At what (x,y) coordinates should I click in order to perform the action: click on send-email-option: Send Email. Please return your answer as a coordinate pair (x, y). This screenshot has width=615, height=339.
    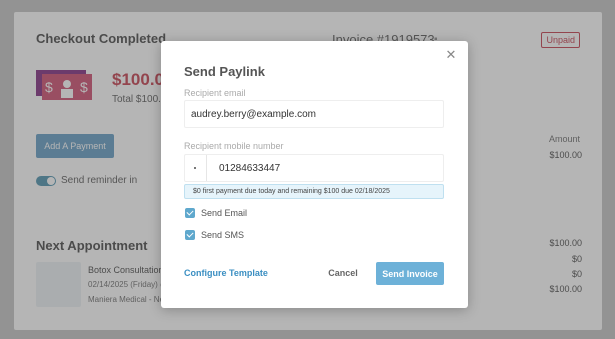
    Looking at the image, I should click on (216, 213).